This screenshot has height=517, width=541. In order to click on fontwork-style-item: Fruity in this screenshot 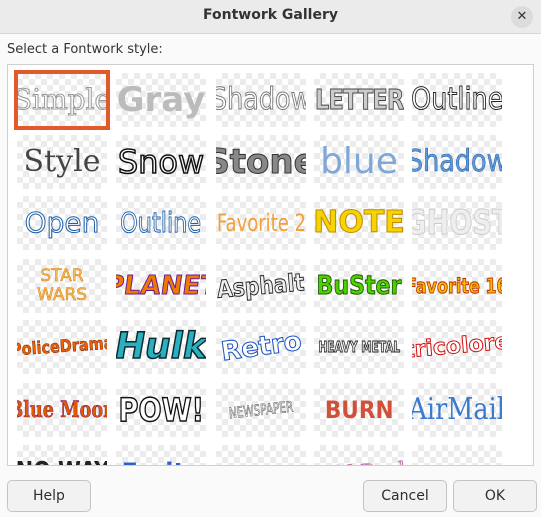, I will do `click(161, 455)`.